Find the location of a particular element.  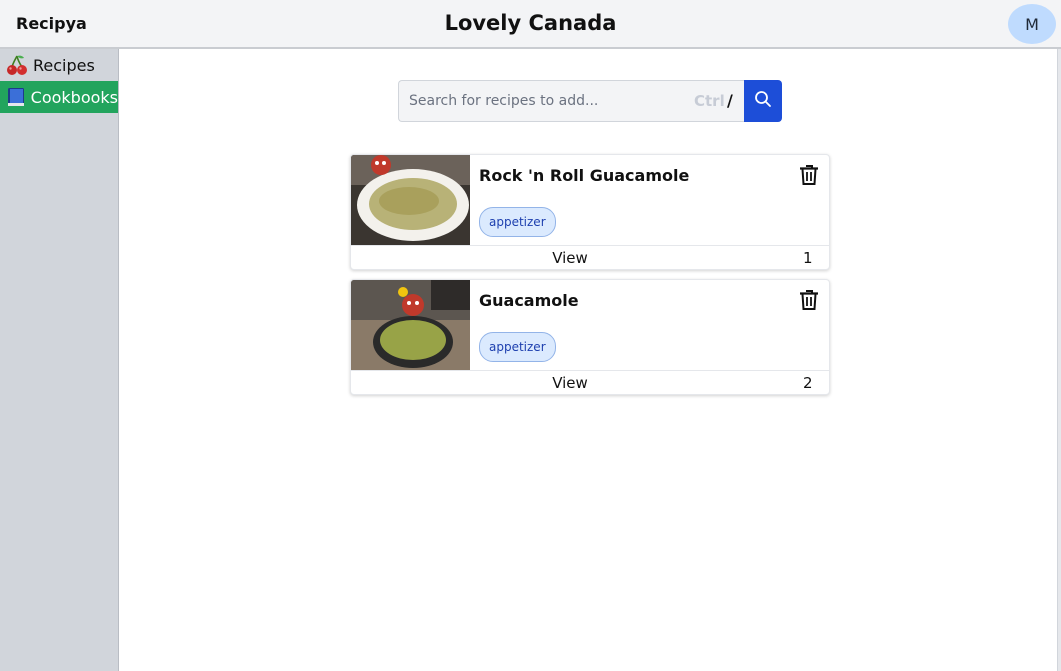

sidebar: Recipes Cookbooks is located at coordinates (59, 360).